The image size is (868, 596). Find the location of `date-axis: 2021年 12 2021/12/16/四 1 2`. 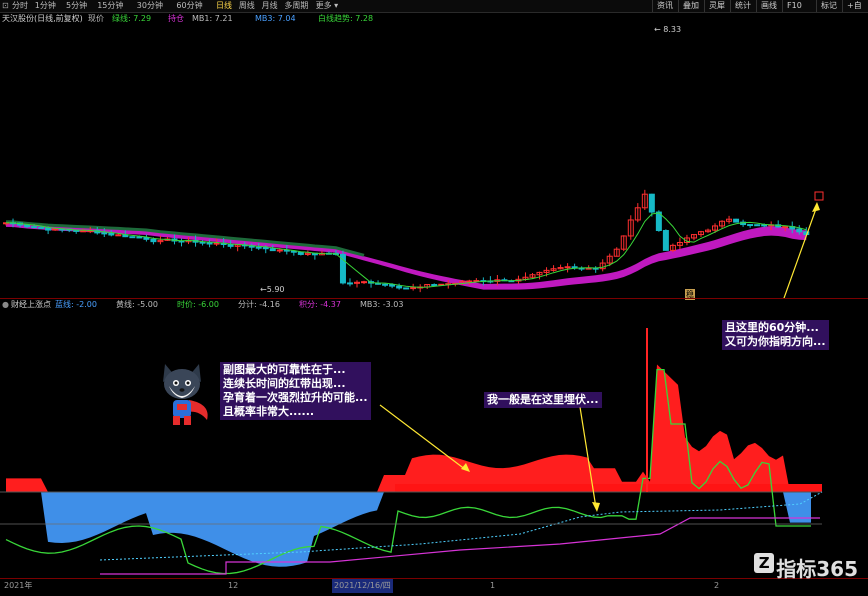

date-axis: 2021年 12 2021/12/16/四 1 2 is located at coordinates (434, 587).